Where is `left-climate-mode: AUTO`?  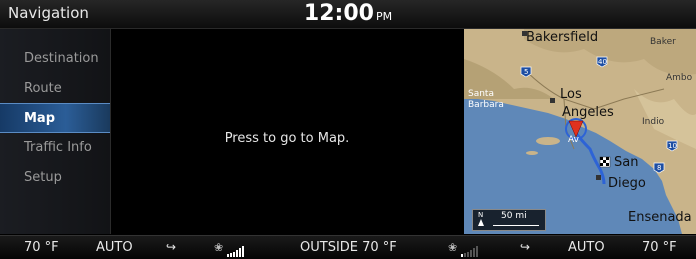 left-climate-mode: AUTO is located at coordinates (114, 247).